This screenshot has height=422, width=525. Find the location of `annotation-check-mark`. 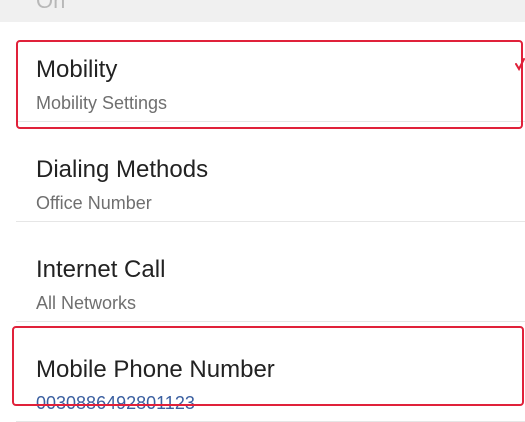

annotation-check-mark is located at coordinates (520, 65).